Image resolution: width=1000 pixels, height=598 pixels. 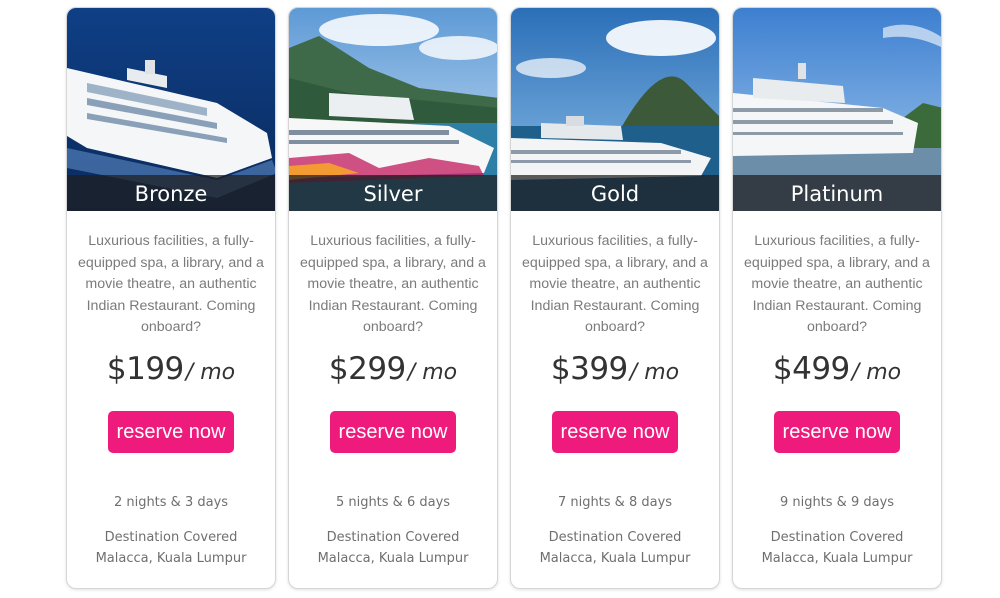 I want to click on plan-duration: 7 nights & 8 days, so click(x=615, y=502).